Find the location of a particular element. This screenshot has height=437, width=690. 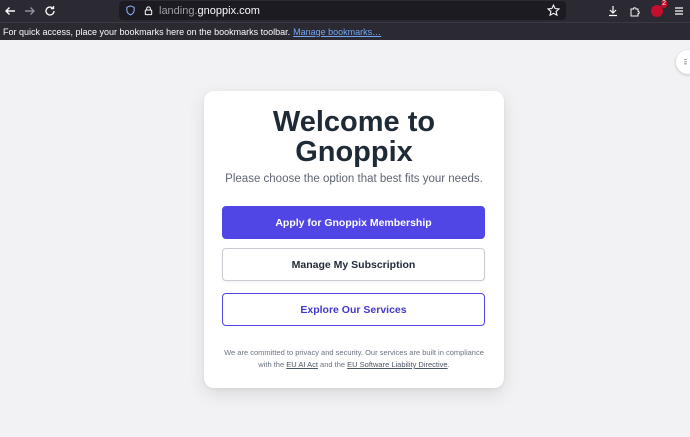

page-title: Welcome to Gnoppix is located at coordinates (354, 137).